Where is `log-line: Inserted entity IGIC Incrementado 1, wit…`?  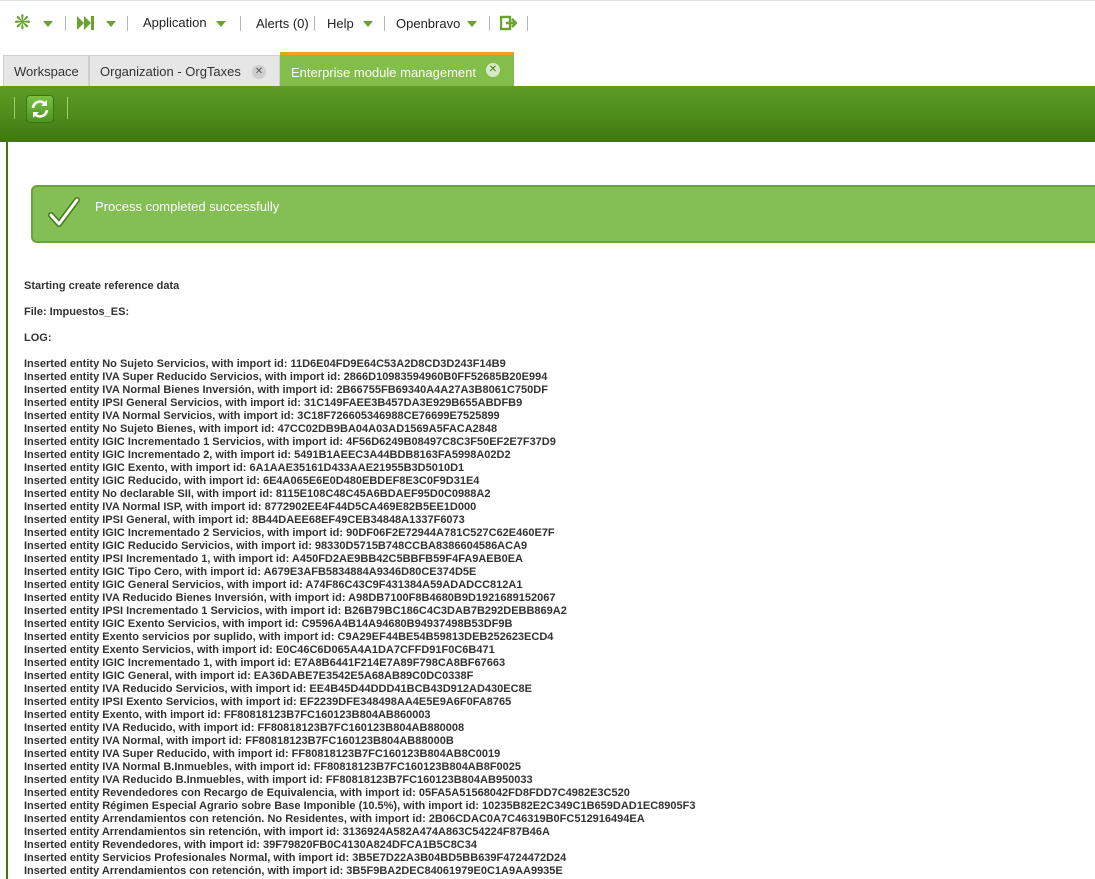
log-line: Inserted entity IGIC Incrementado 1, wit… is located at coordinates (265, 663).